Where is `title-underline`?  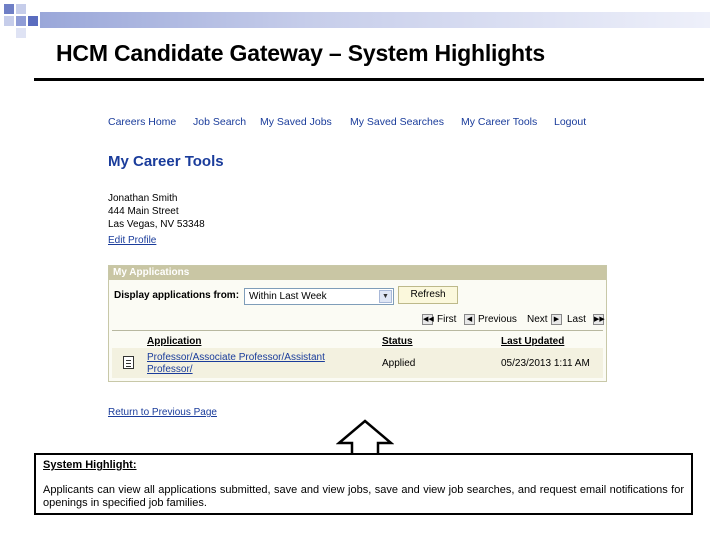 title-underline is located at coordinates (369, 79).